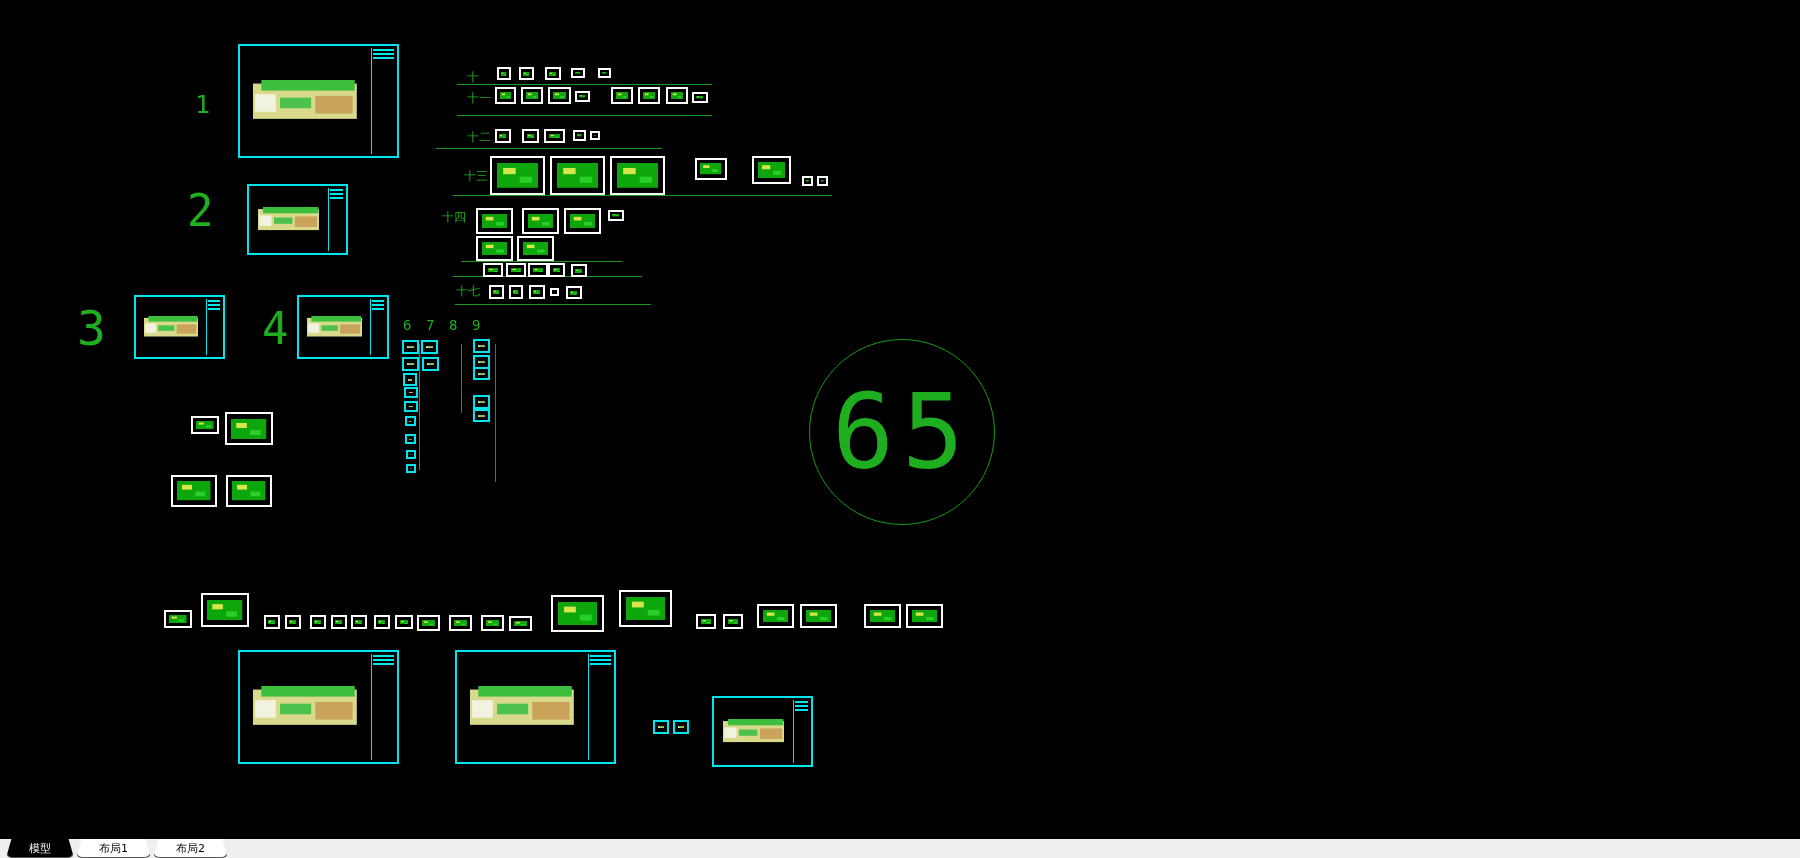 The width and height of the screenshot is (1800, 858). Describe the element at coordinates (190, 848) in the screenshot. I see `layout-tab: 布局2` at that location.